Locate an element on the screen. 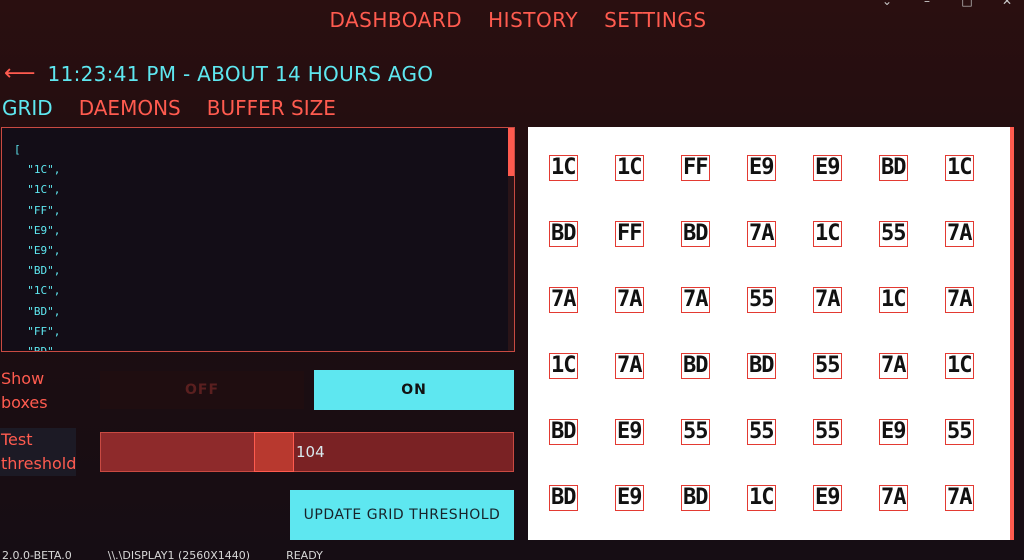 The height and width of the screenshot is (560, 1024). arrow-left-icon: ⟵ is located at coordinates (20, 74).